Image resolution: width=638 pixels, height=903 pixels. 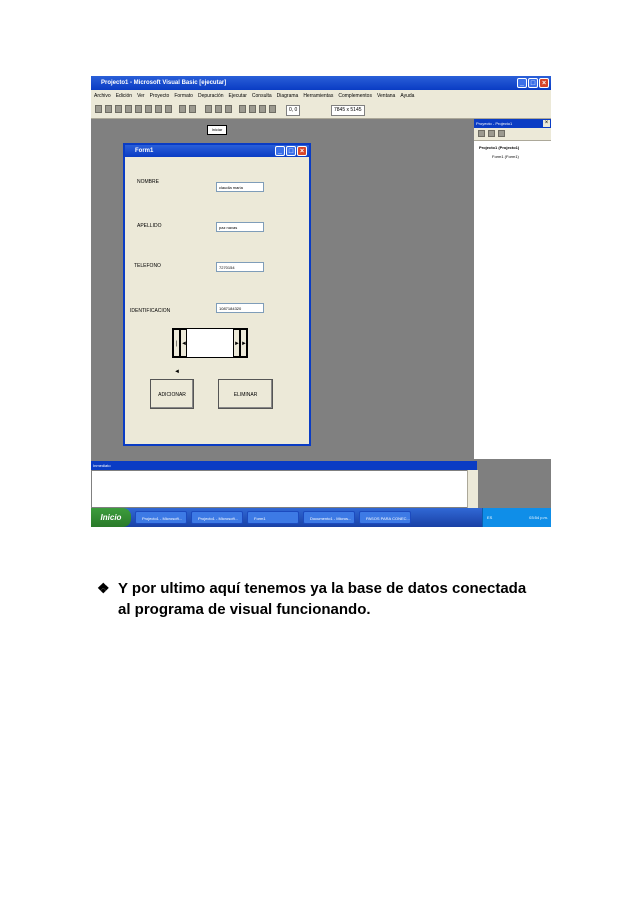 What do you see at coordinates (172, 394) in the screenshot?
I see `adicionar-button: ADICIONAR` at bounding box center [172, 394].